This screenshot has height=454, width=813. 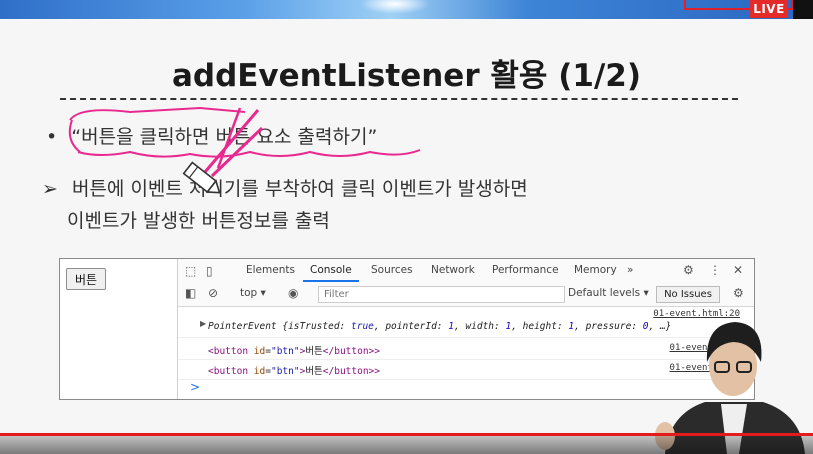 What do you see at coordinates (406, 445) in the screenshot?
I see `video-controls-strip` at bounding box center [406, 445].